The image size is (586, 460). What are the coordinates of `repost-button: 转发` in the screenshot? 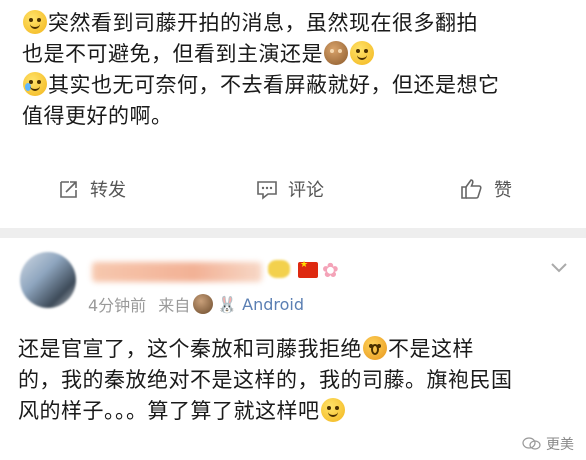 It's located at (92, 189).